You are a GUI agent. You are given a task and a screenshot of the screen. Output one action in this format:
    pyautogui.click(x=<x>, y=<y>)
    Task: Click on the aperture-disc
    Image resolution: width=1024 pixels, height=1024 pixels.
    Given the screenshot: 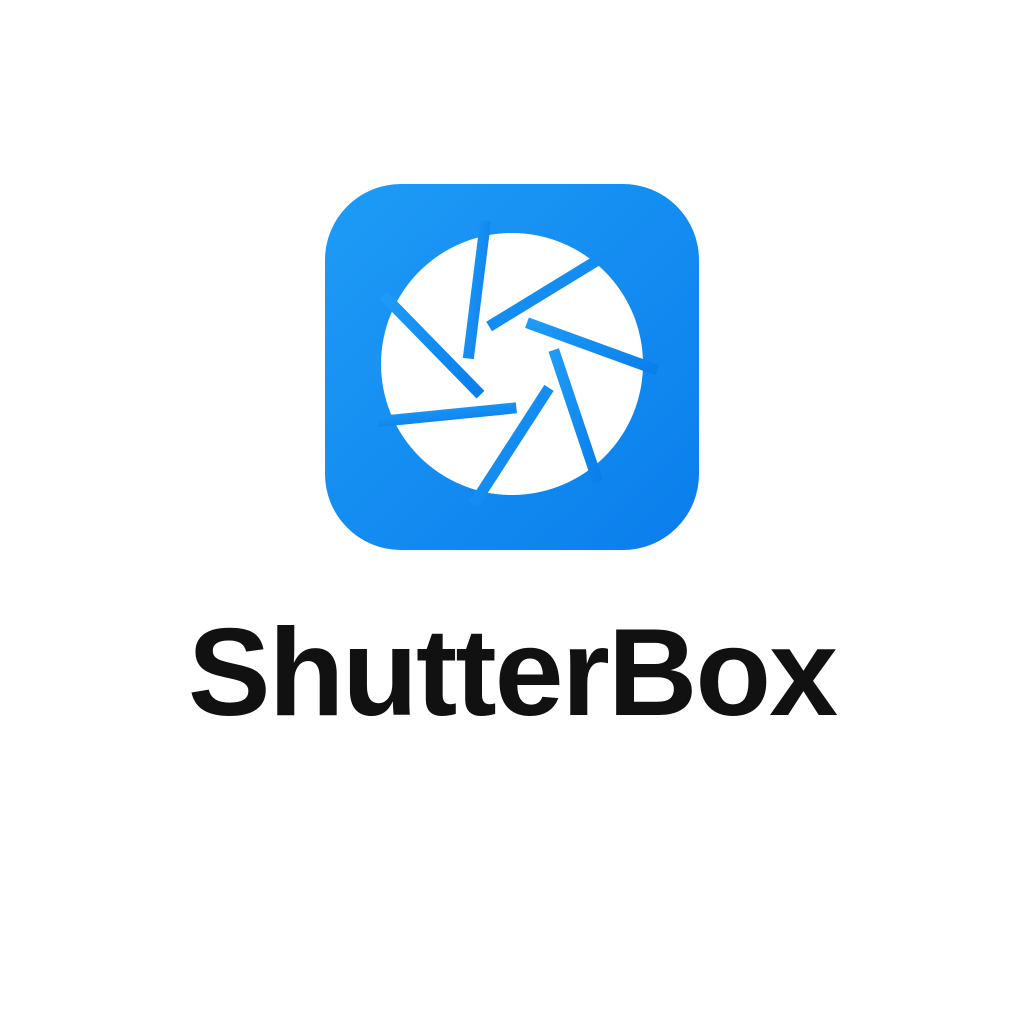 What is the action you would take?
    pyautogui.click(x=512, y=364)
    